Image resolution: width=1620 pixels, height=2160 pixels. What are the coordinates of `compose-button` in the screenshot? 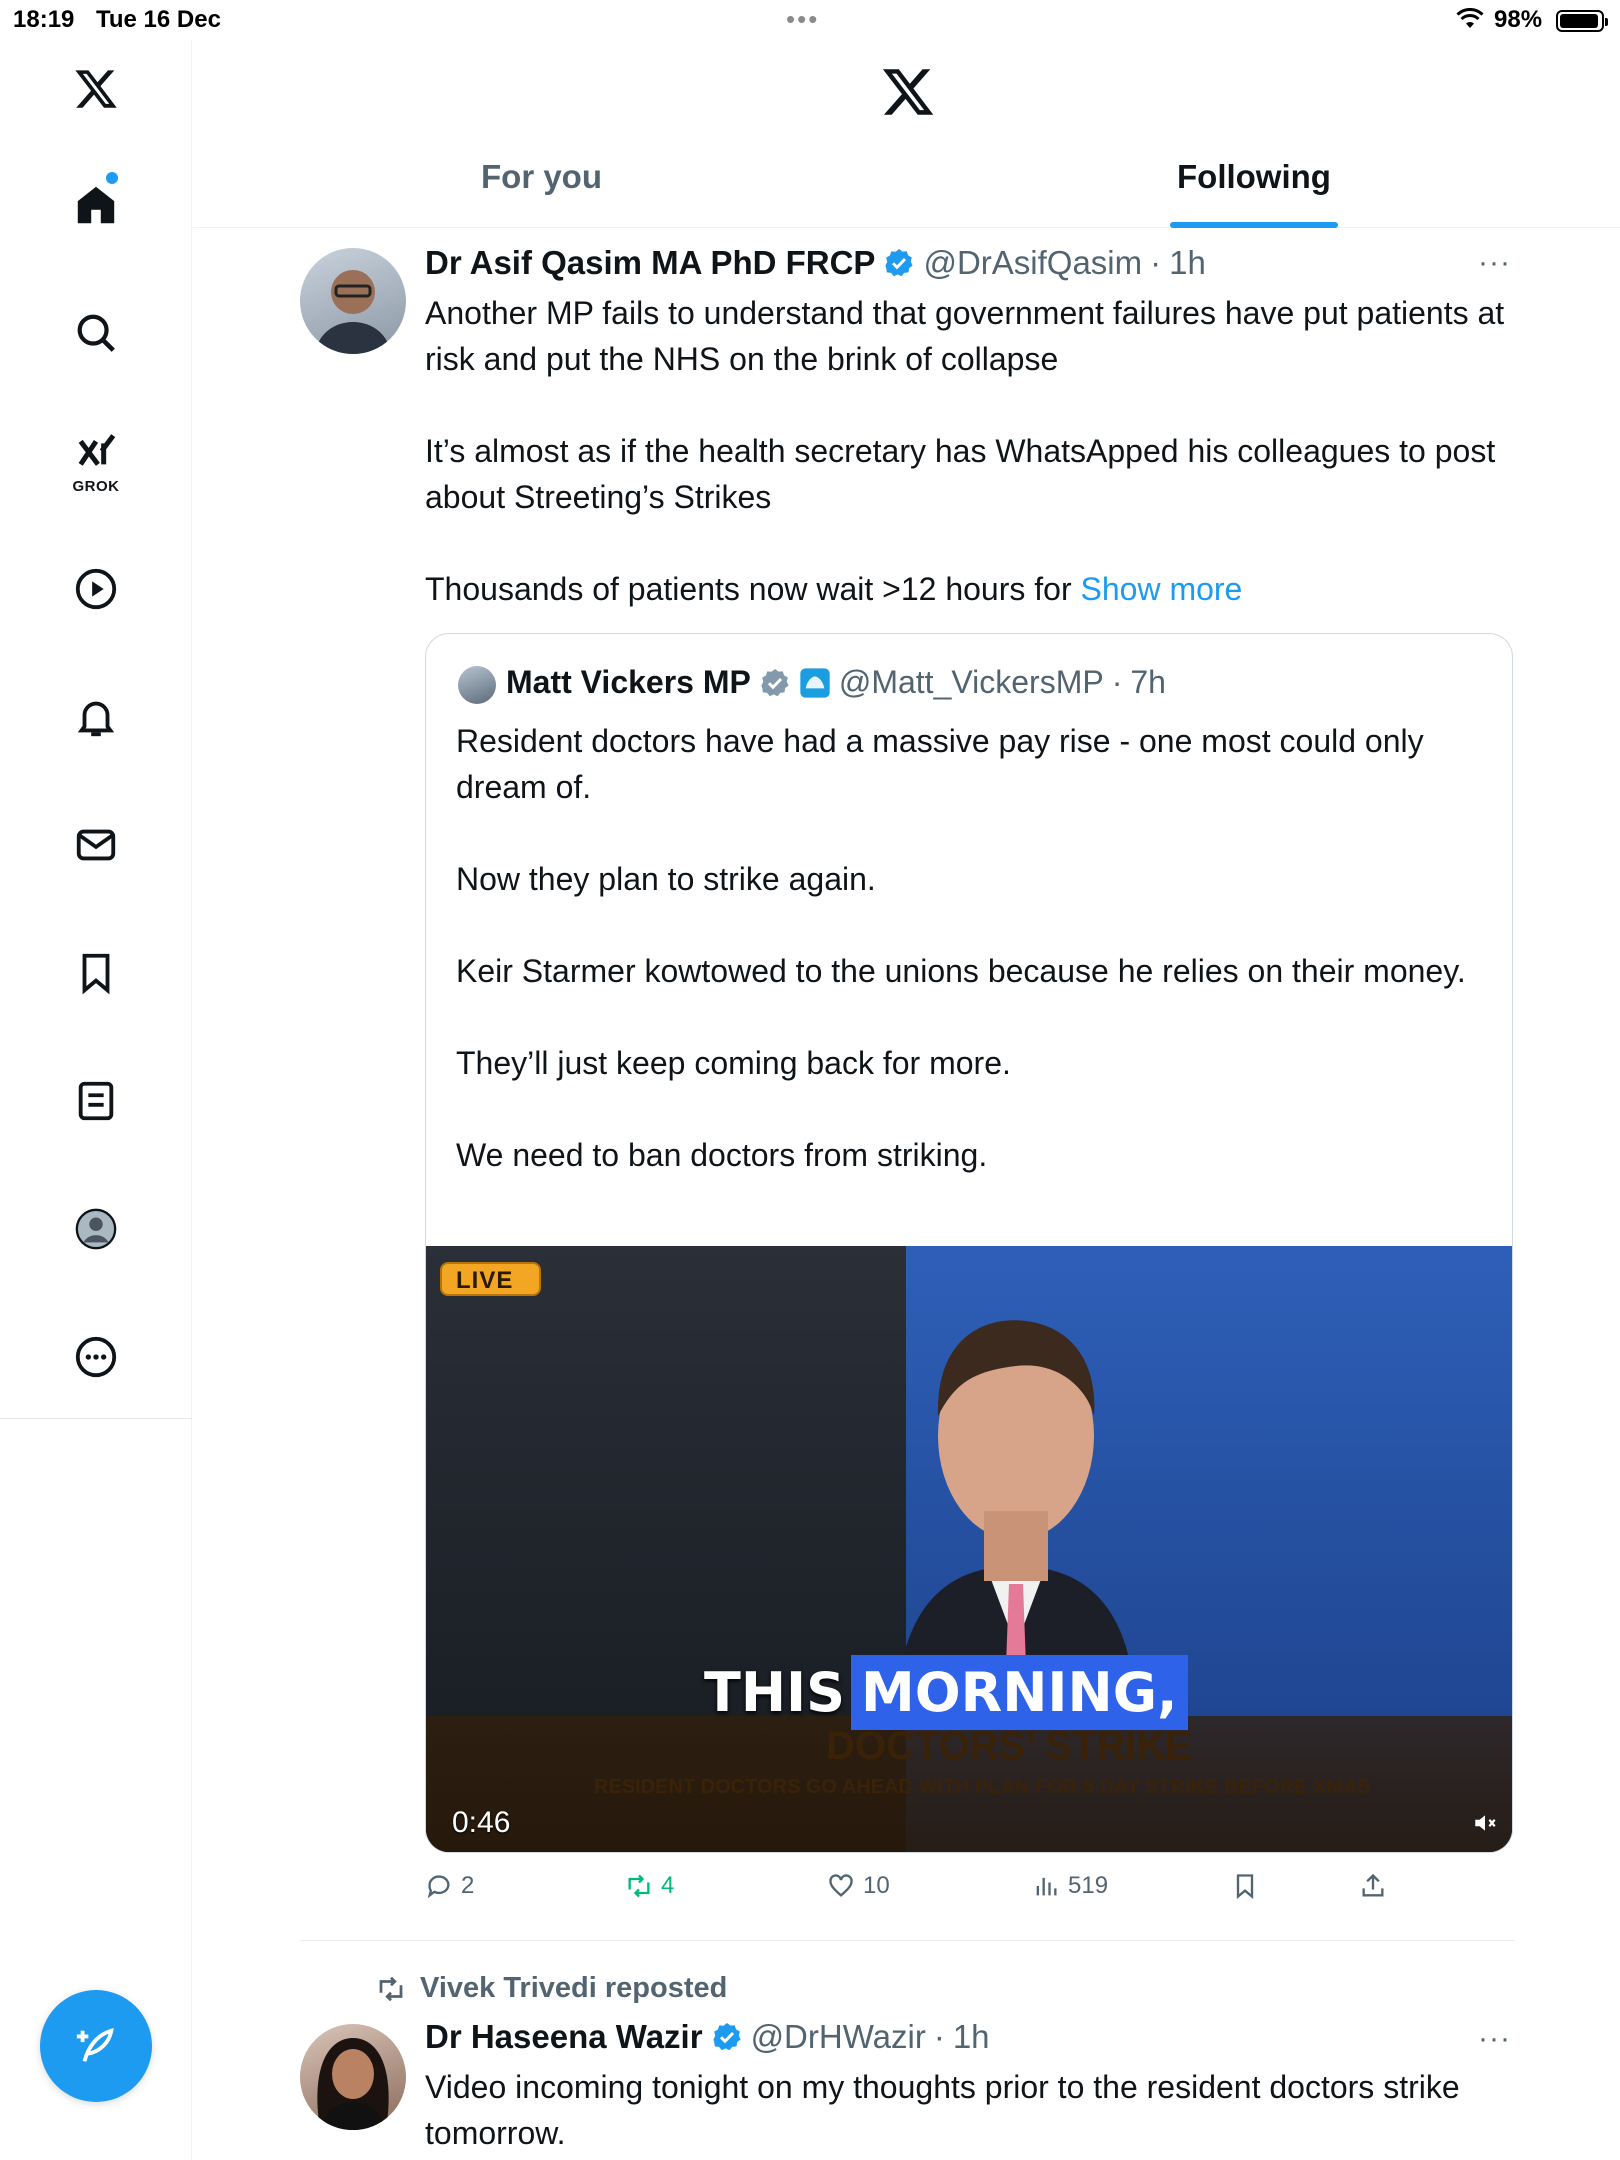 It's located at (96, 2046).